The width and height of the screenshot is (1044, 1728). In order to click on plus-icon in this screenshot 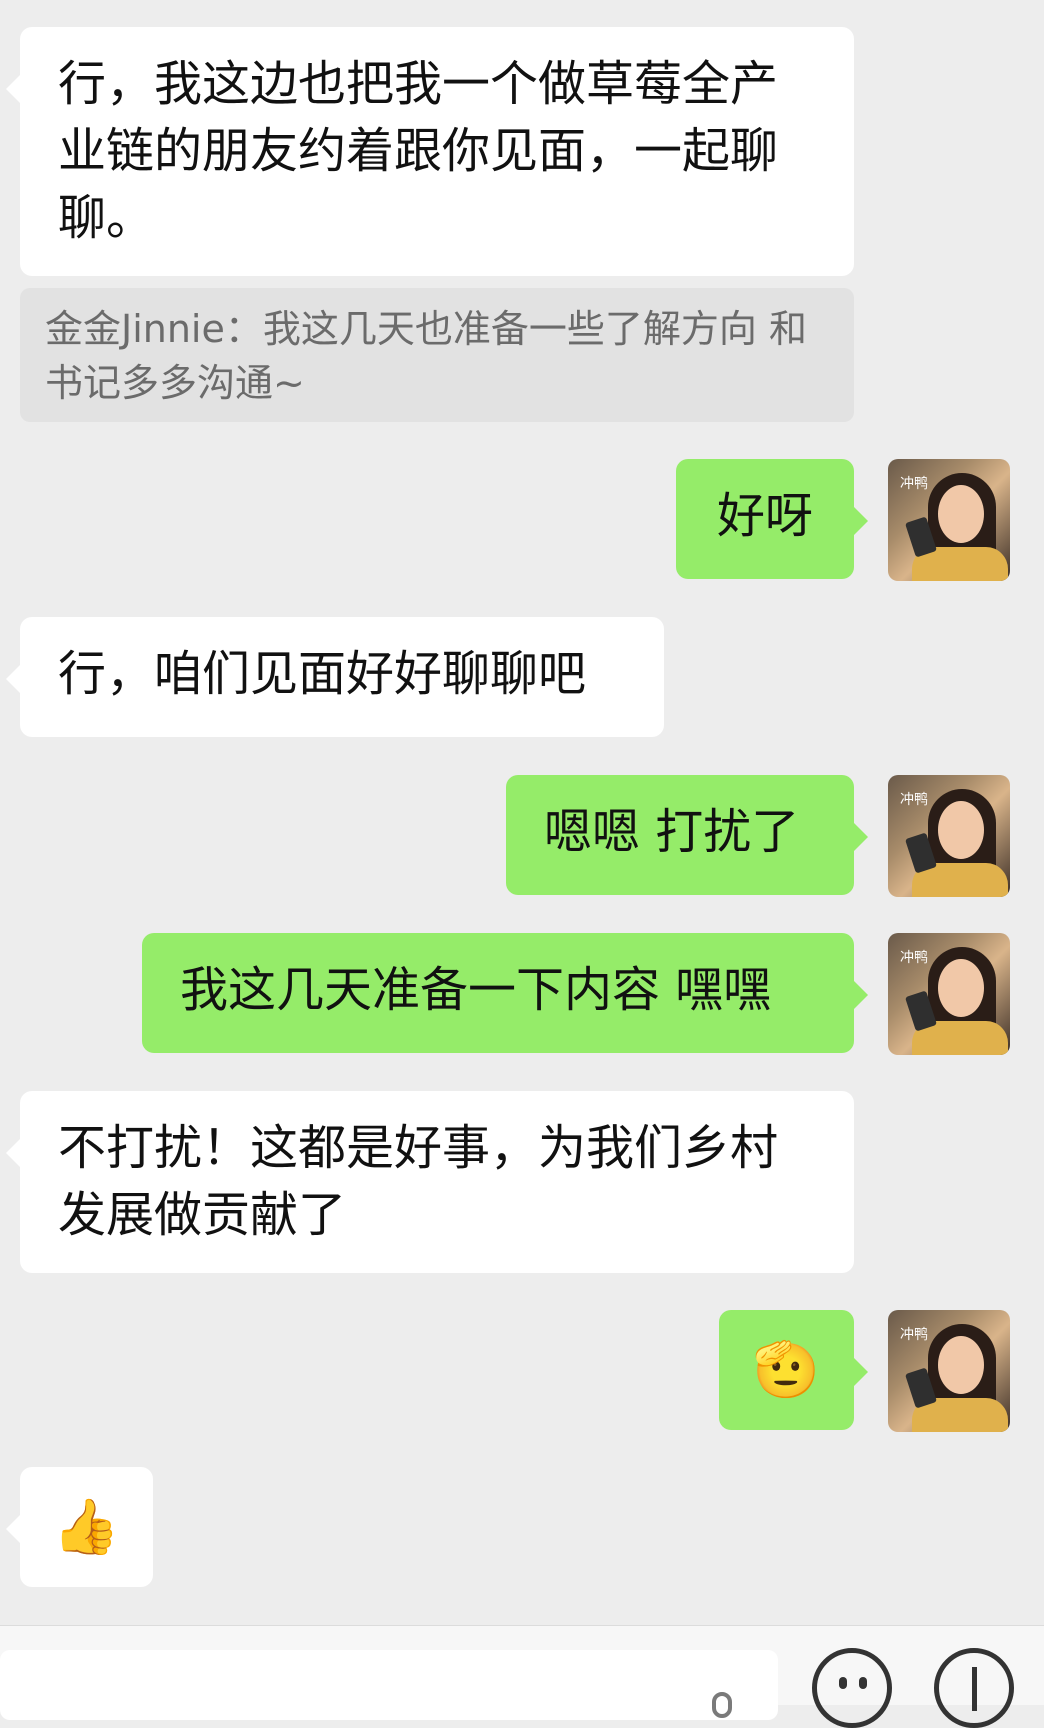, I will do `click(974, 1688)`.